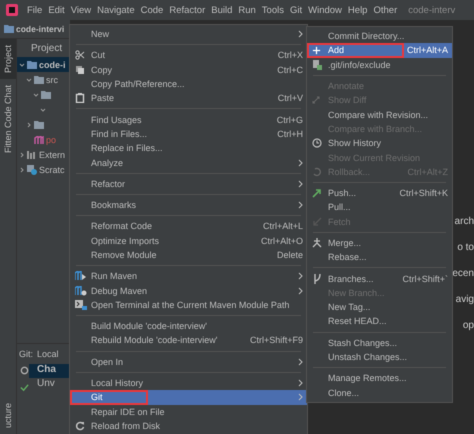  I want to click on menu-item: Push... Ctrl+Shift+K, so click(379, 193).